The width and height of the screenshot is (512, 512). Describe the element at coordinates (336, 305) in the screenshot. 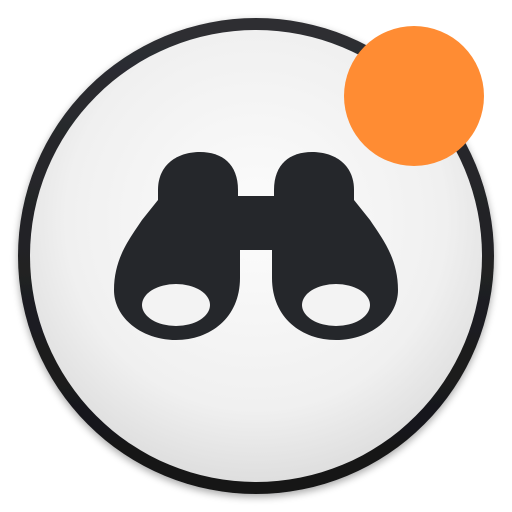

I see `right-lens` at that location.